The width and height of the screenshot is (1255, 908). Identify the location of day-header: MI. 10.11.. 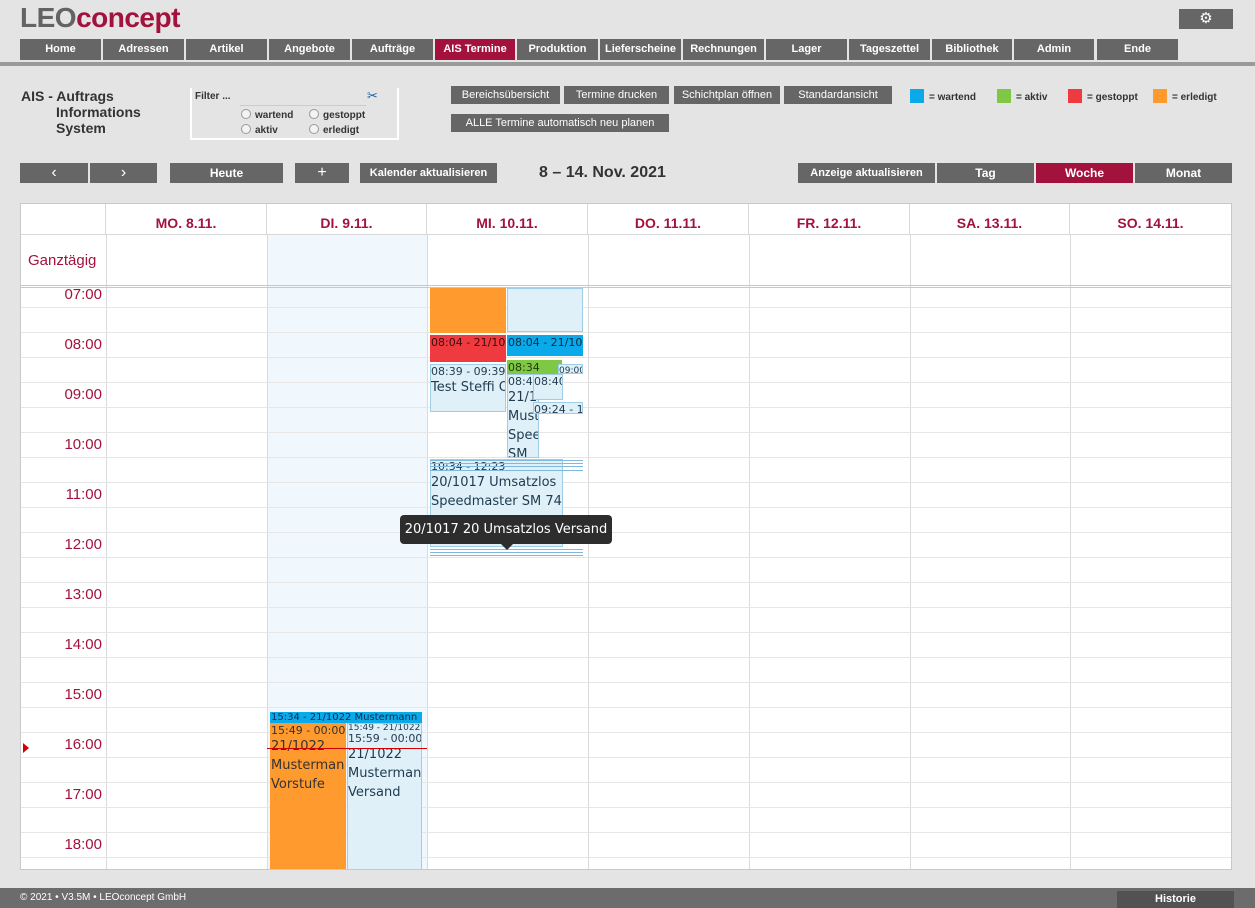
(507, 219).